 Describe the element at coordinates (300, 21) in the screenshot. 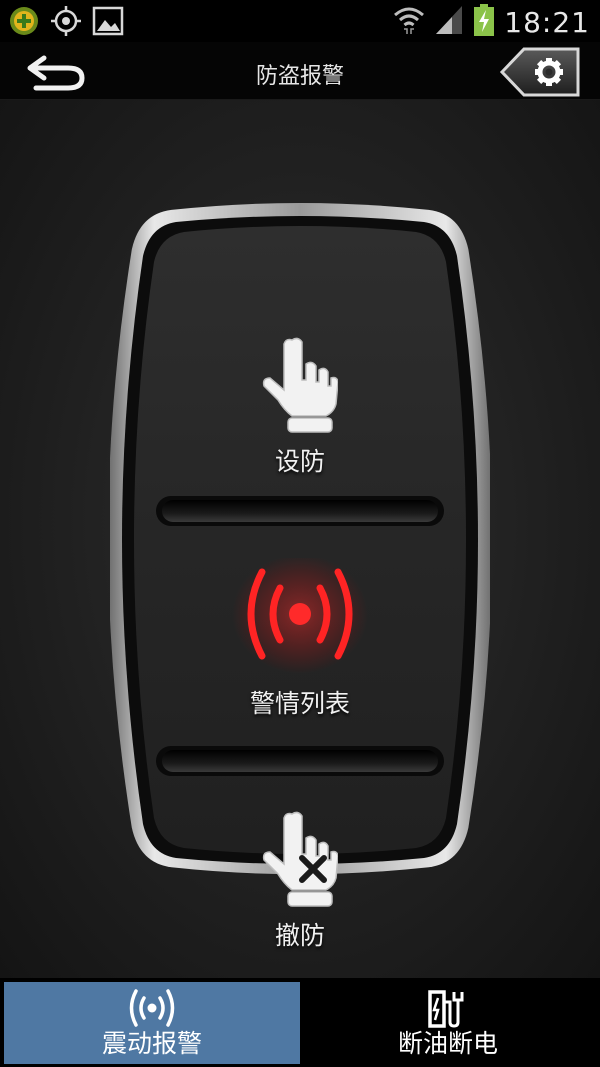

I see `status-bar: 18:21` at that location.